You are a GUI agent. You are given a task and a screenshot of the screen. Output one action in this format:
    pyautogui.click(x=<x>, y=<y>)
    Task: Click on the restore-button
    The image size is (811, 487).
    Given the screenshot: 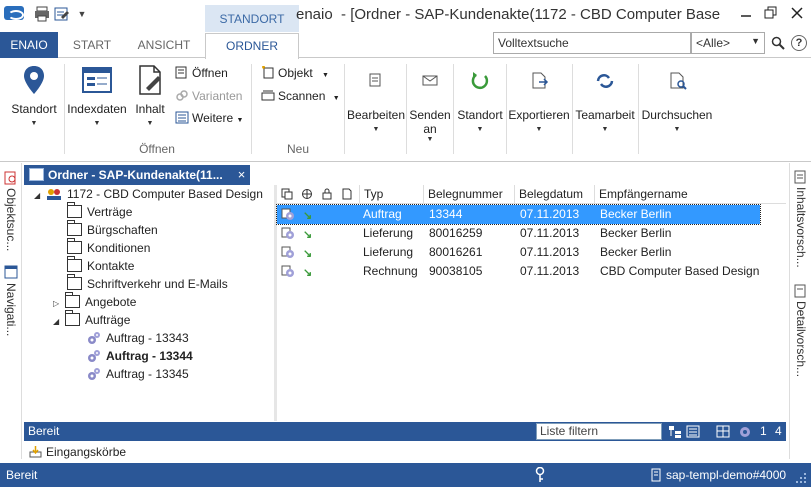 What is the action you would take?
    pyautogui.click(x=771, y=13)
    